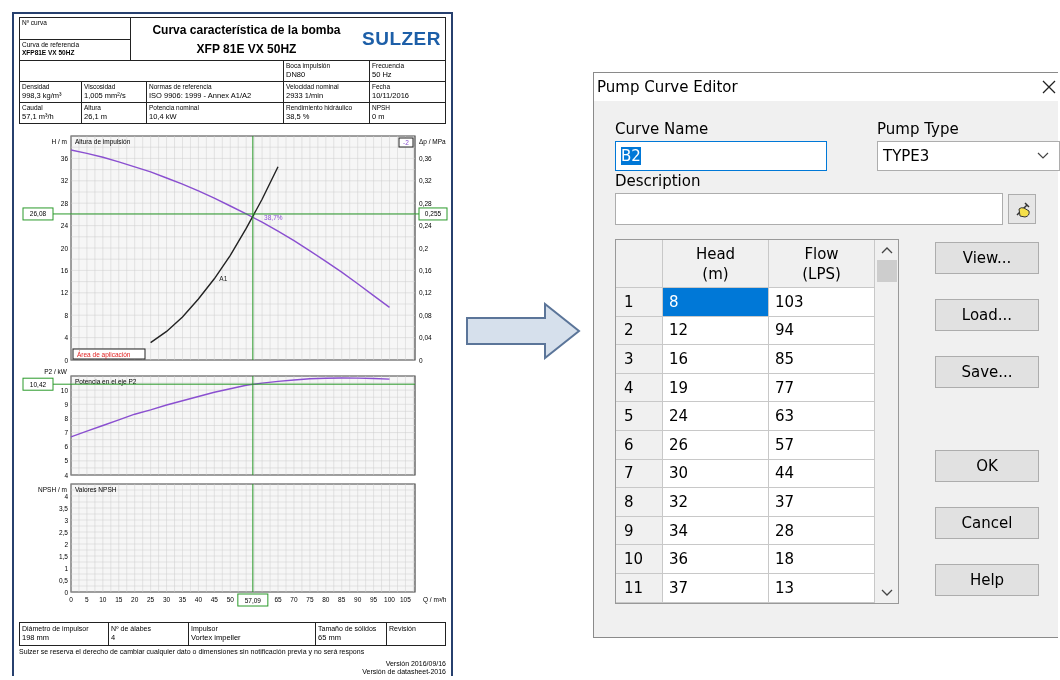 The width and height of the screenshot is (1060, 680). Describe the element at coordinates (918, 129) in the screenshot. I see `field-label: Pump Type` at that location.